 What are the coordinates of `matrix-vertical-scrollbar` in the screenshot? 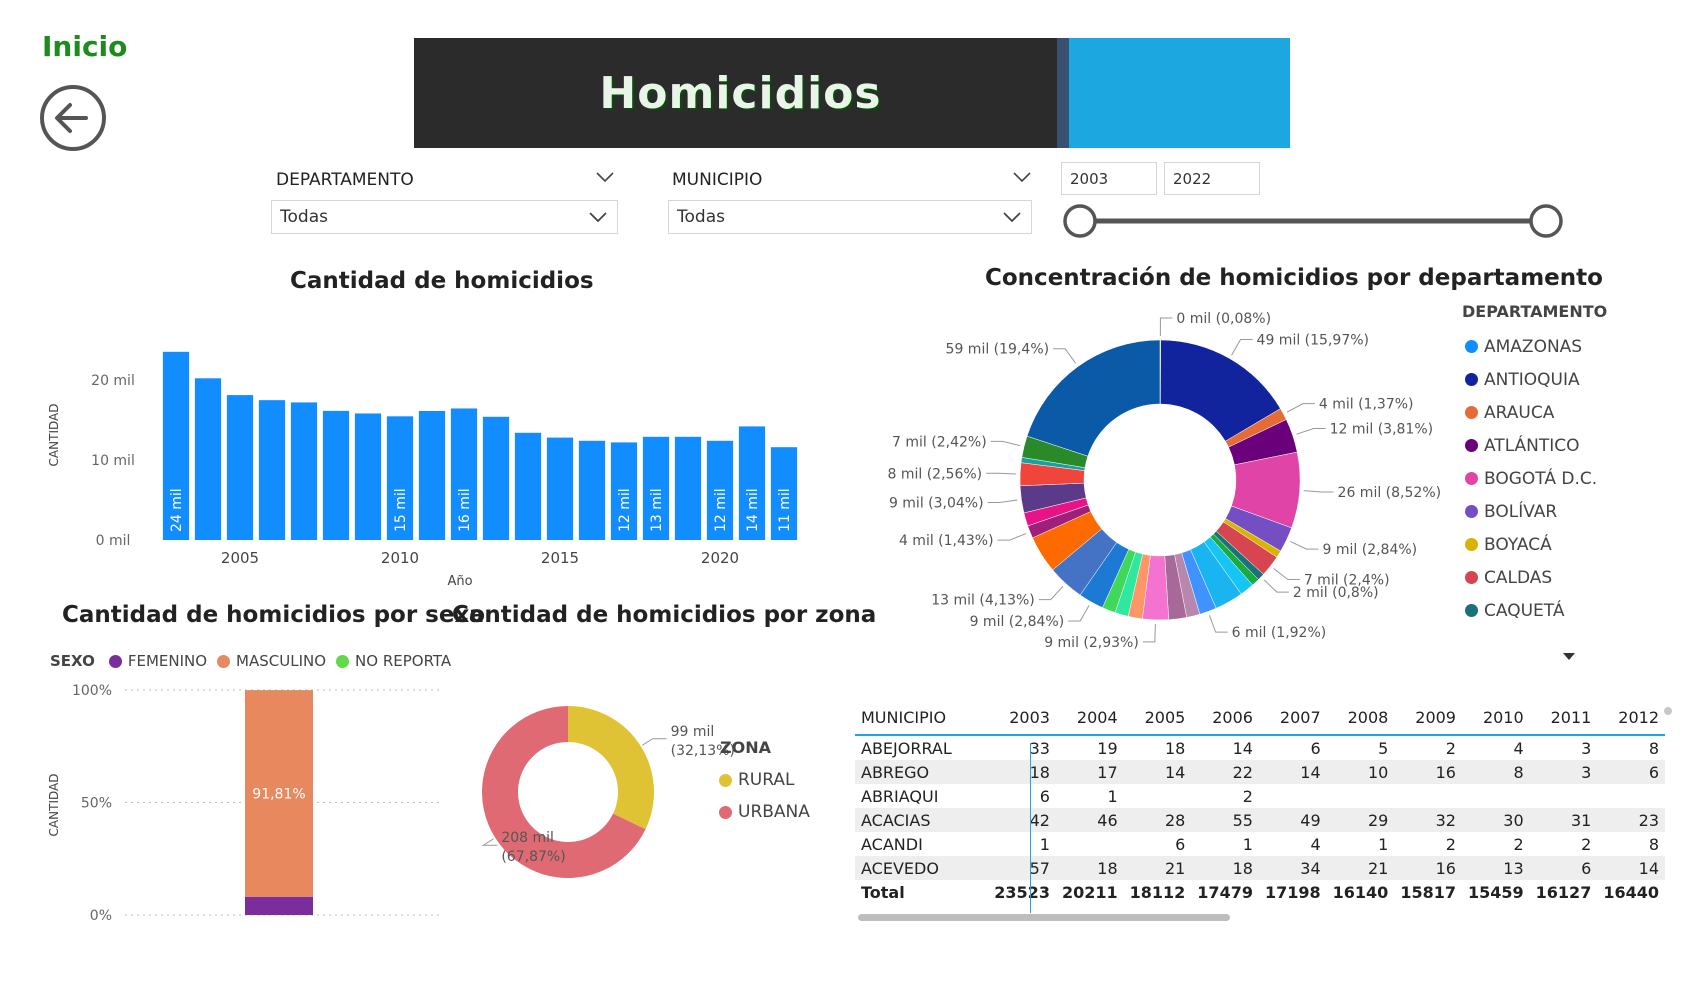 It's located at (1668, 711).